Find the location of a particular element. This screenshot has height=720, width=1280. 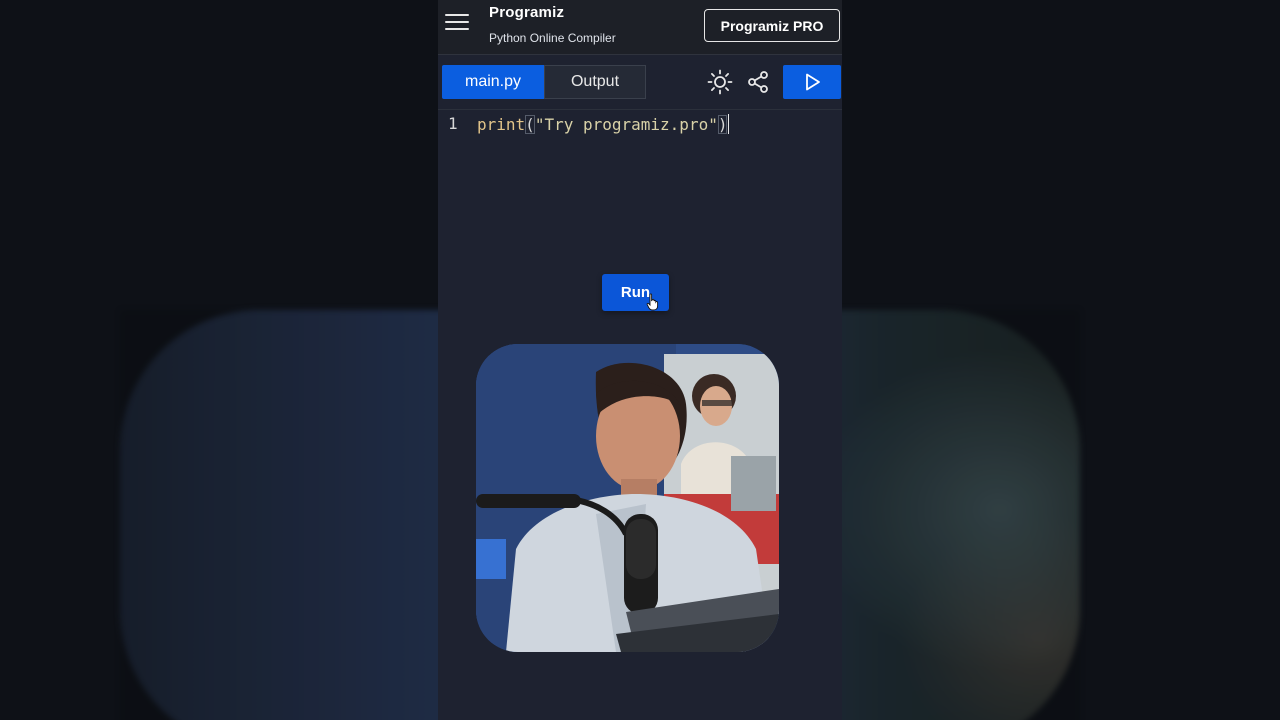

share-icon is located at coordinates (758, 82).